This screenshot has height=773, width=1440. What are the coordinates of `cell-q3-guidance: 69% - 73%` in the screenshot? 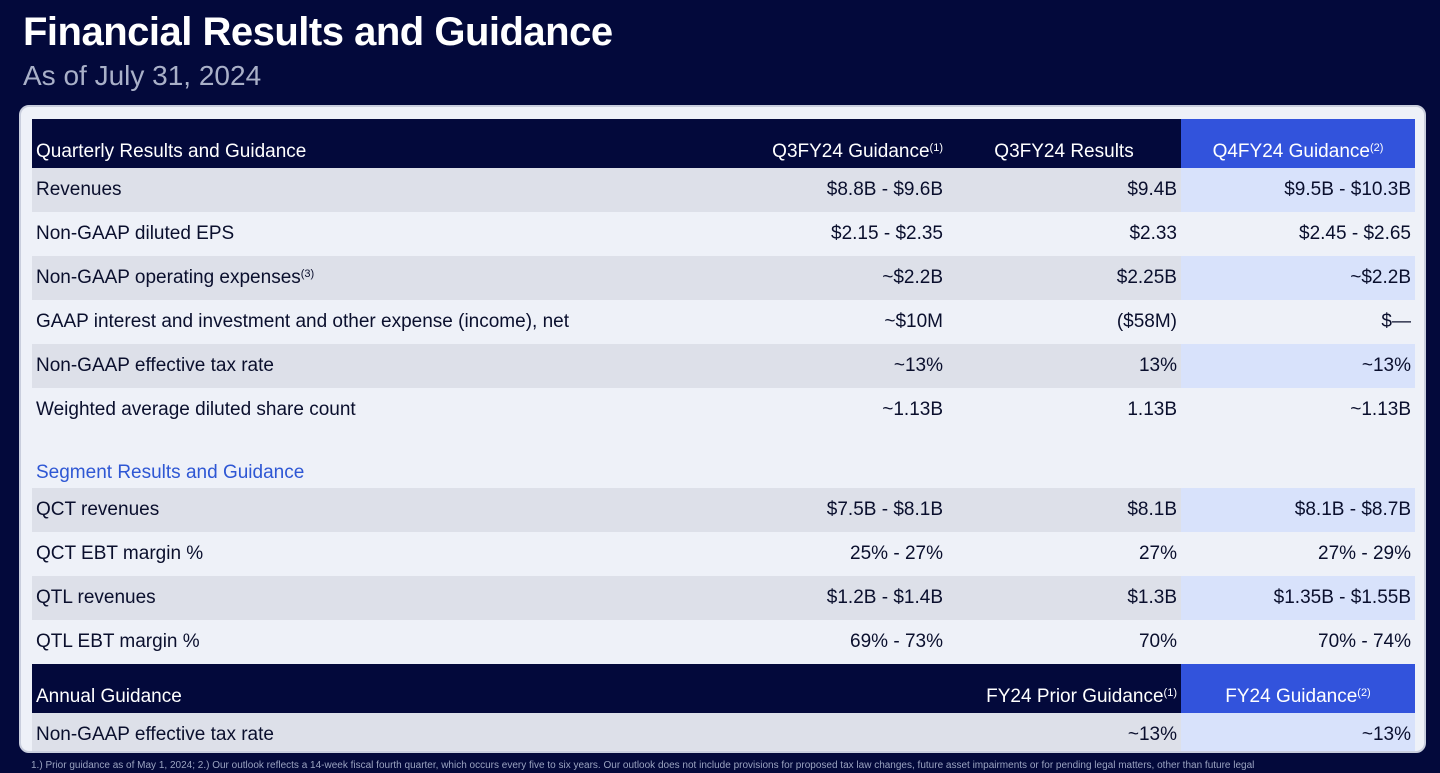 It's located at (847, 642).